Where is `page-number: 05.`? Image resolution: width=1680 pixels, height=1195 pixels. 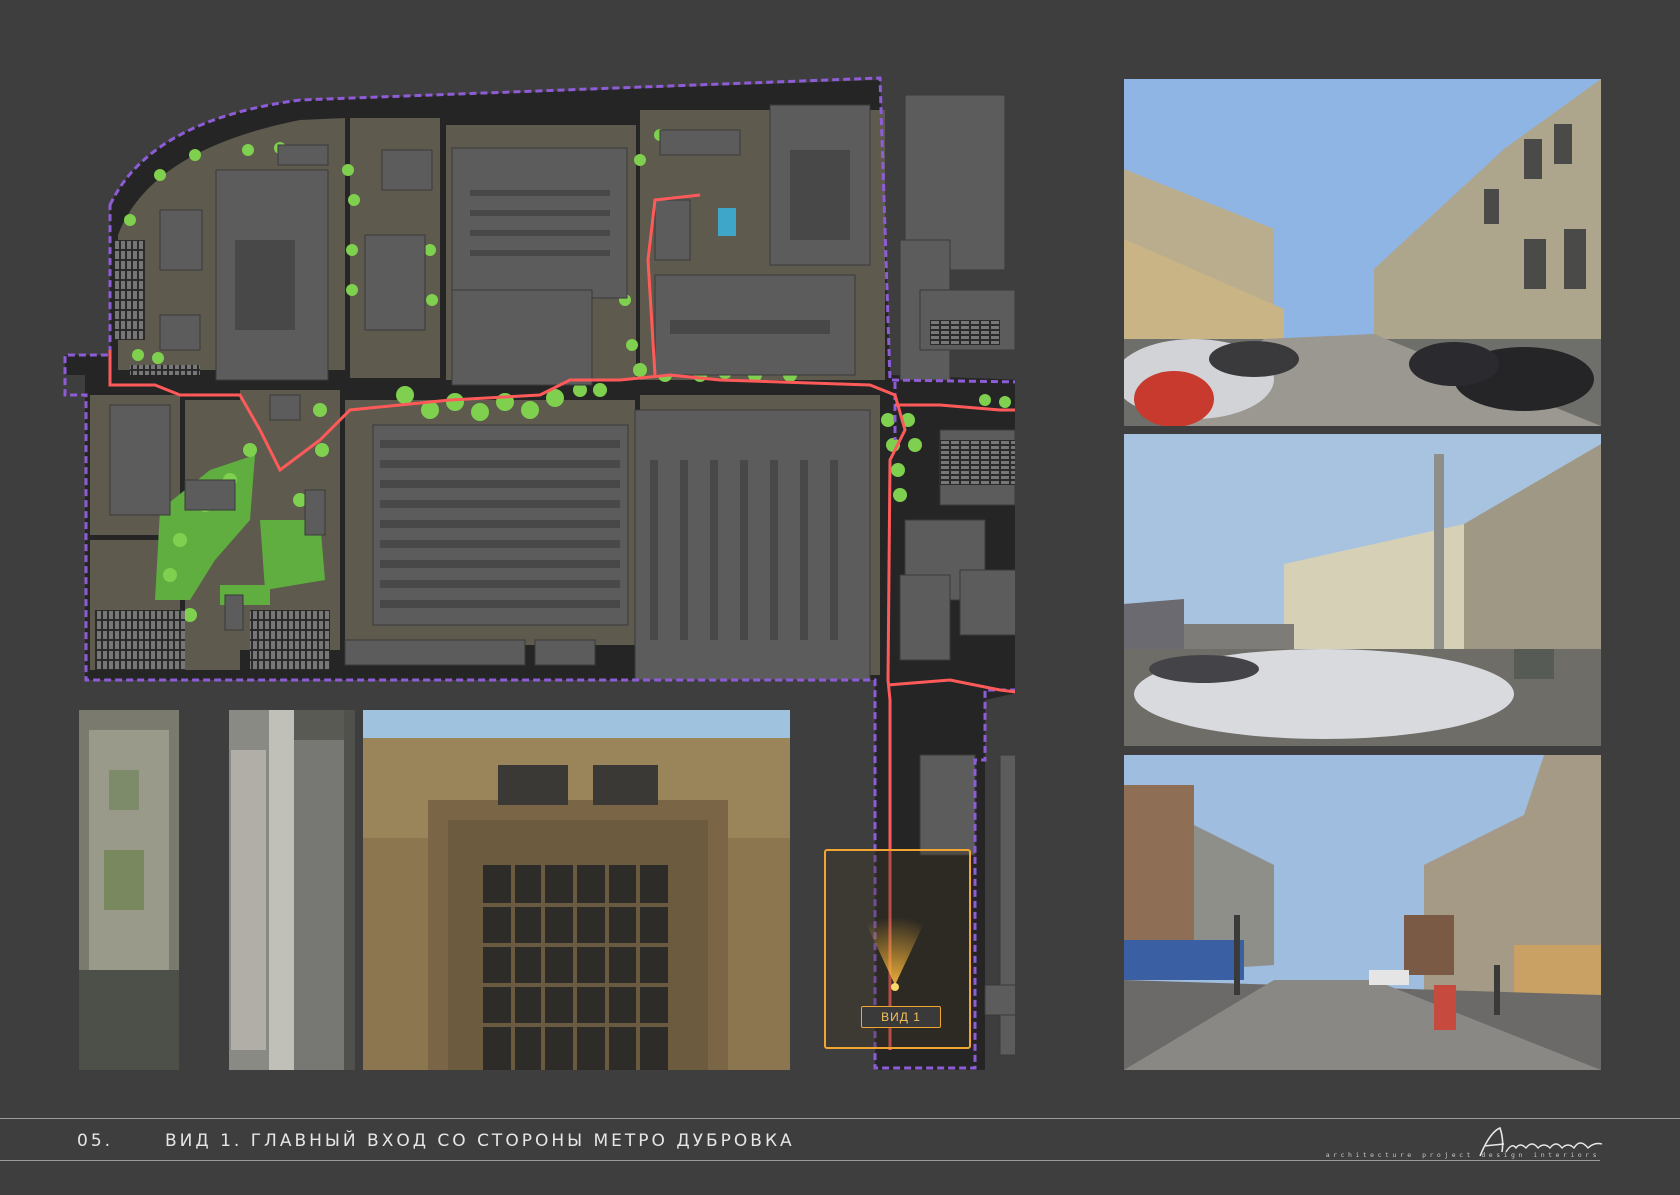
page-number: 05. is located at coordinates (95, 1141).